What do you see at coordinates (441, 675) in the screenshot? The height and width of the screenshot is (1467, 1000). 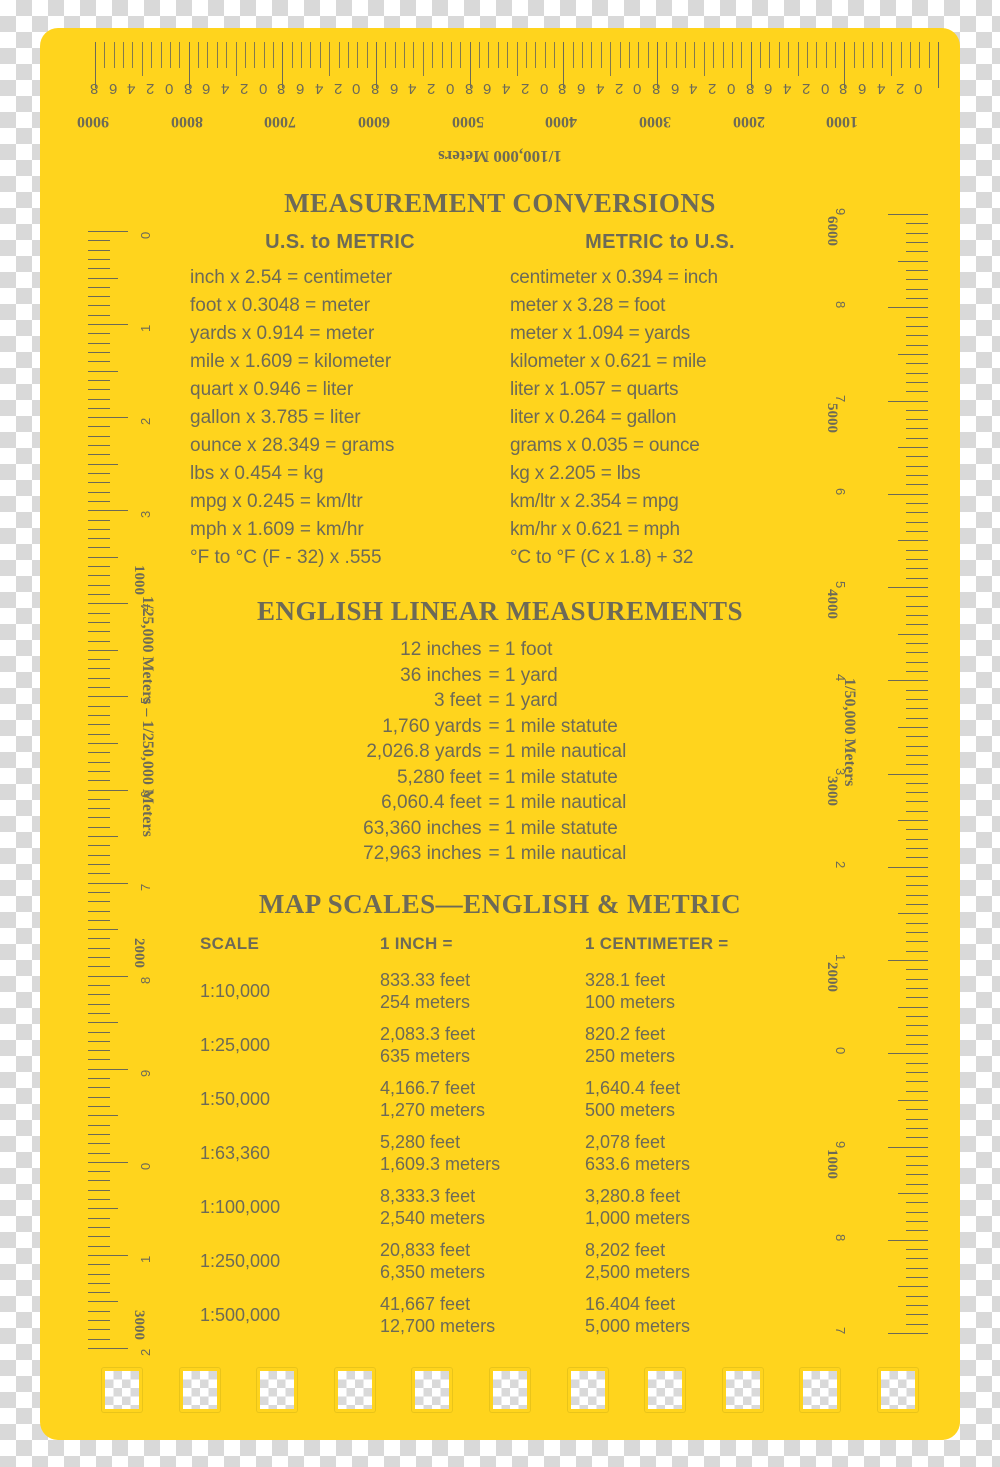 I see `english-linear-quantity: 36 inches` at bounding box center [441, 675].